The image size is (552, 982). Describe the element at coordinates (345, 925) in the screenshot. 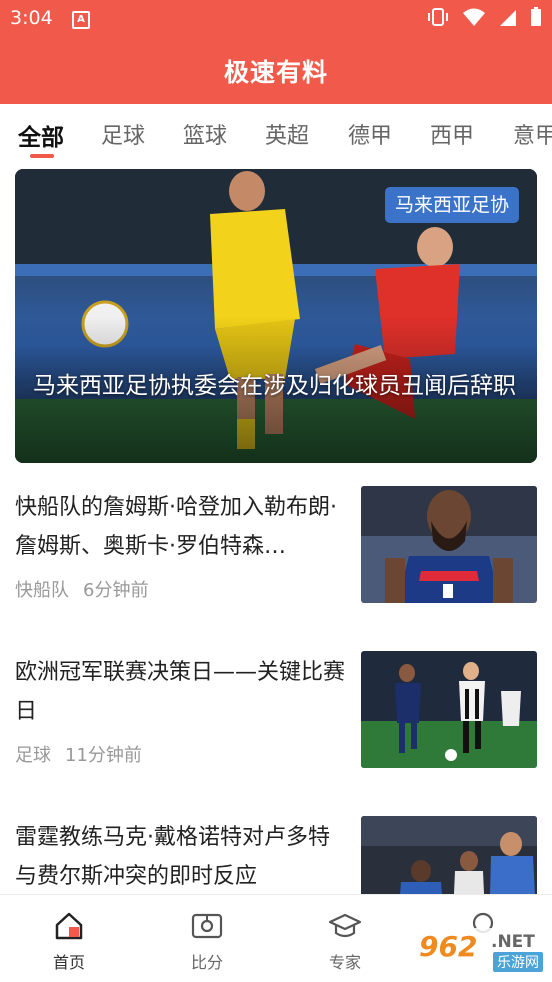

I see `graduation-cap-icon` at that location.